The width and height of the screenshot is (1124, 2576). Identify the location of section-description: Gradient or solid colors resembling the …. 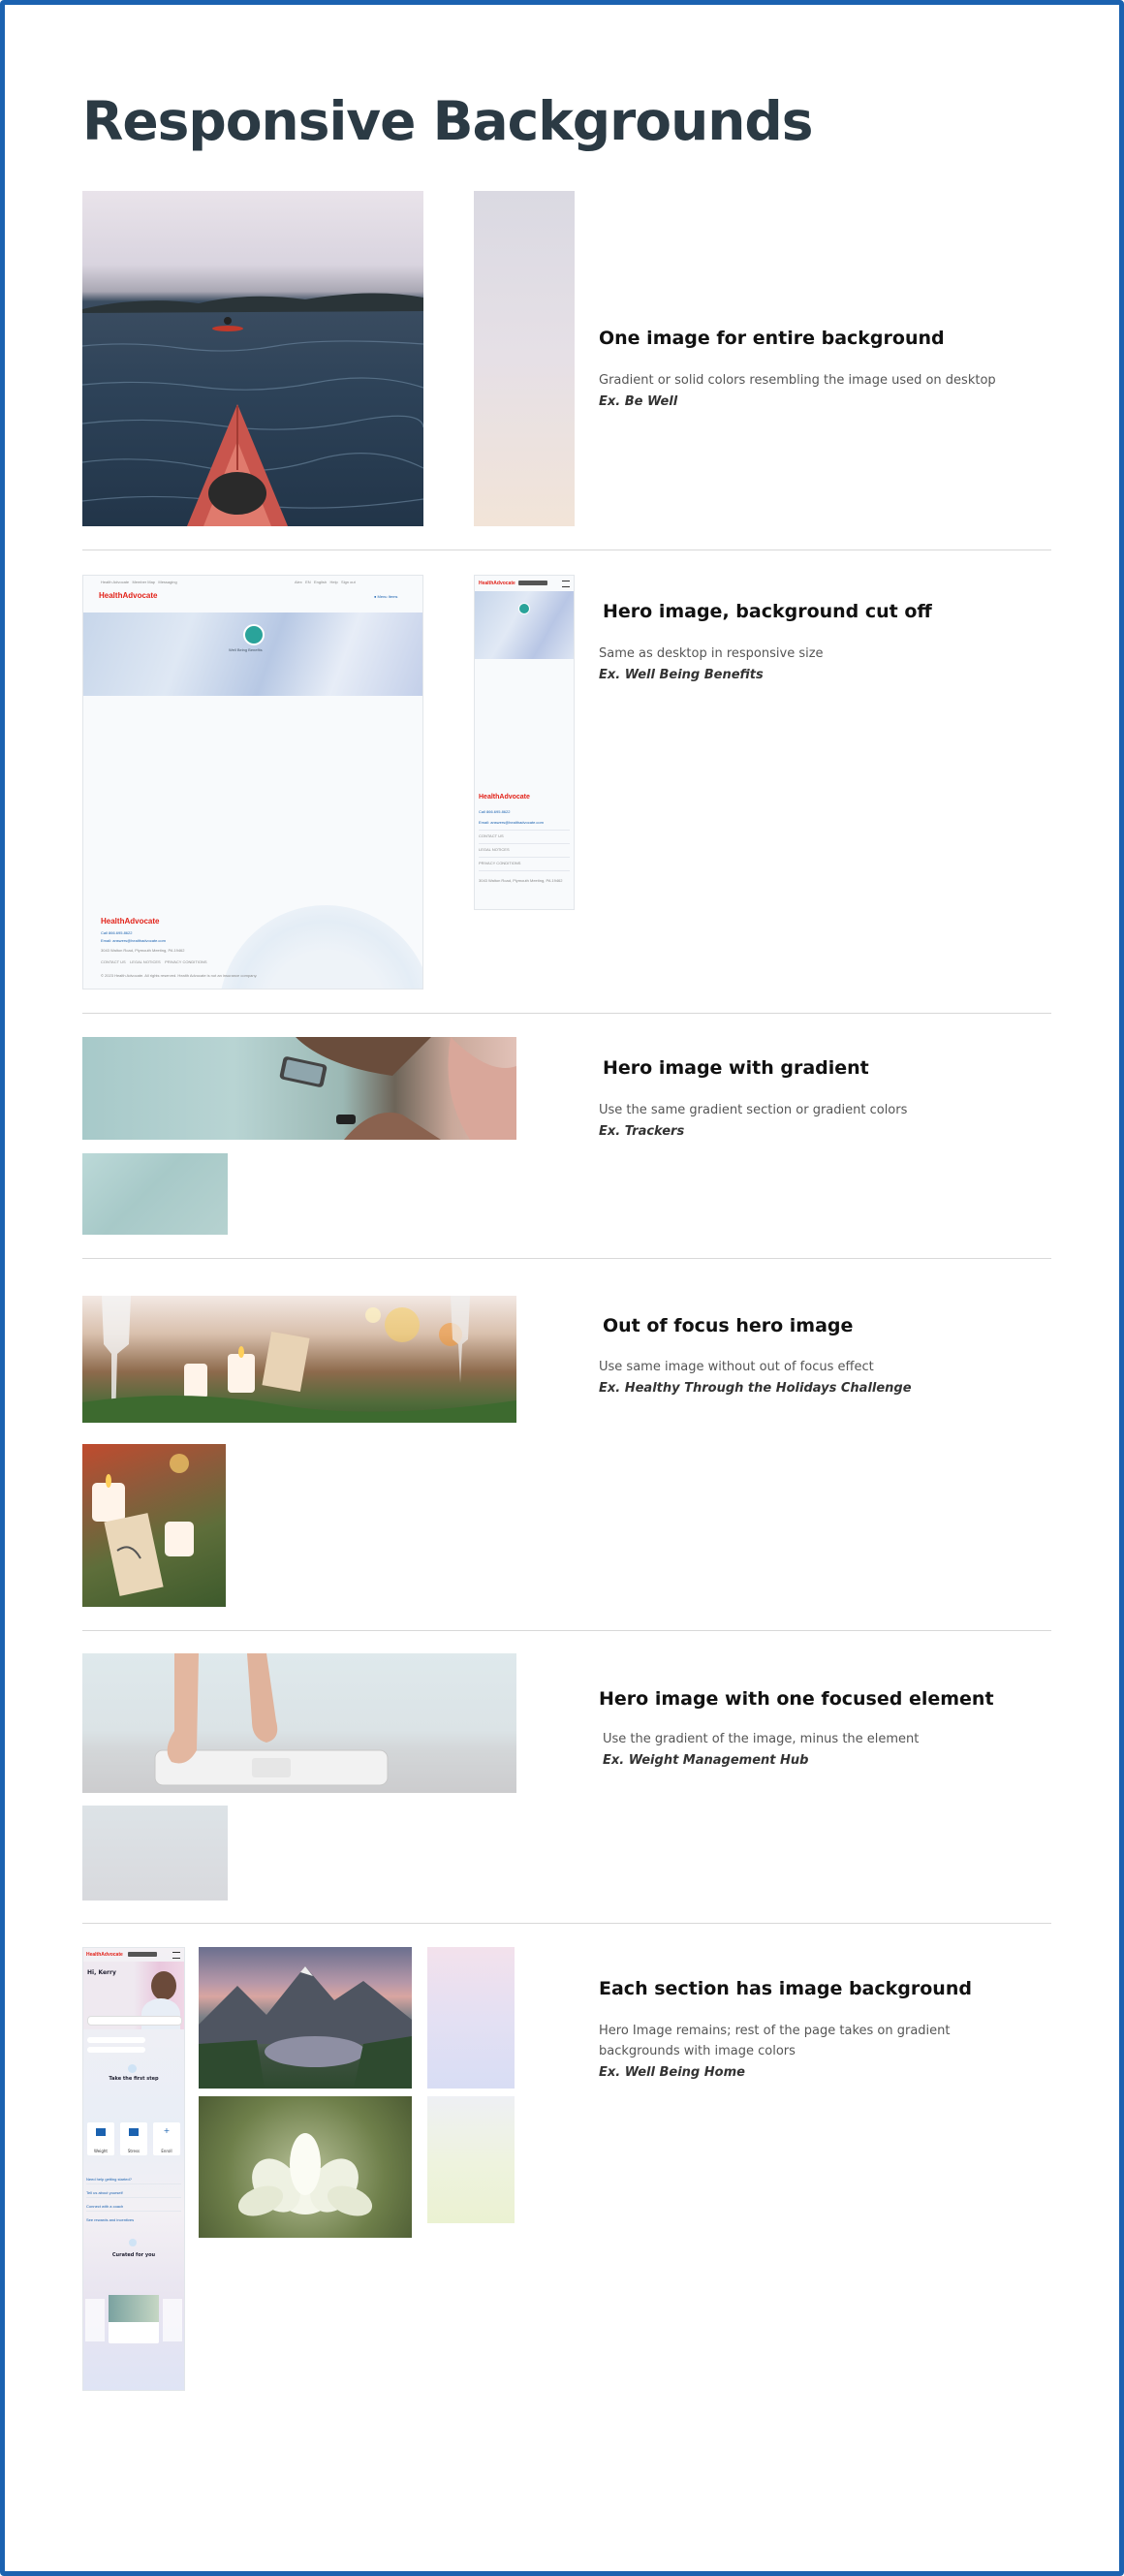
(797, 380).